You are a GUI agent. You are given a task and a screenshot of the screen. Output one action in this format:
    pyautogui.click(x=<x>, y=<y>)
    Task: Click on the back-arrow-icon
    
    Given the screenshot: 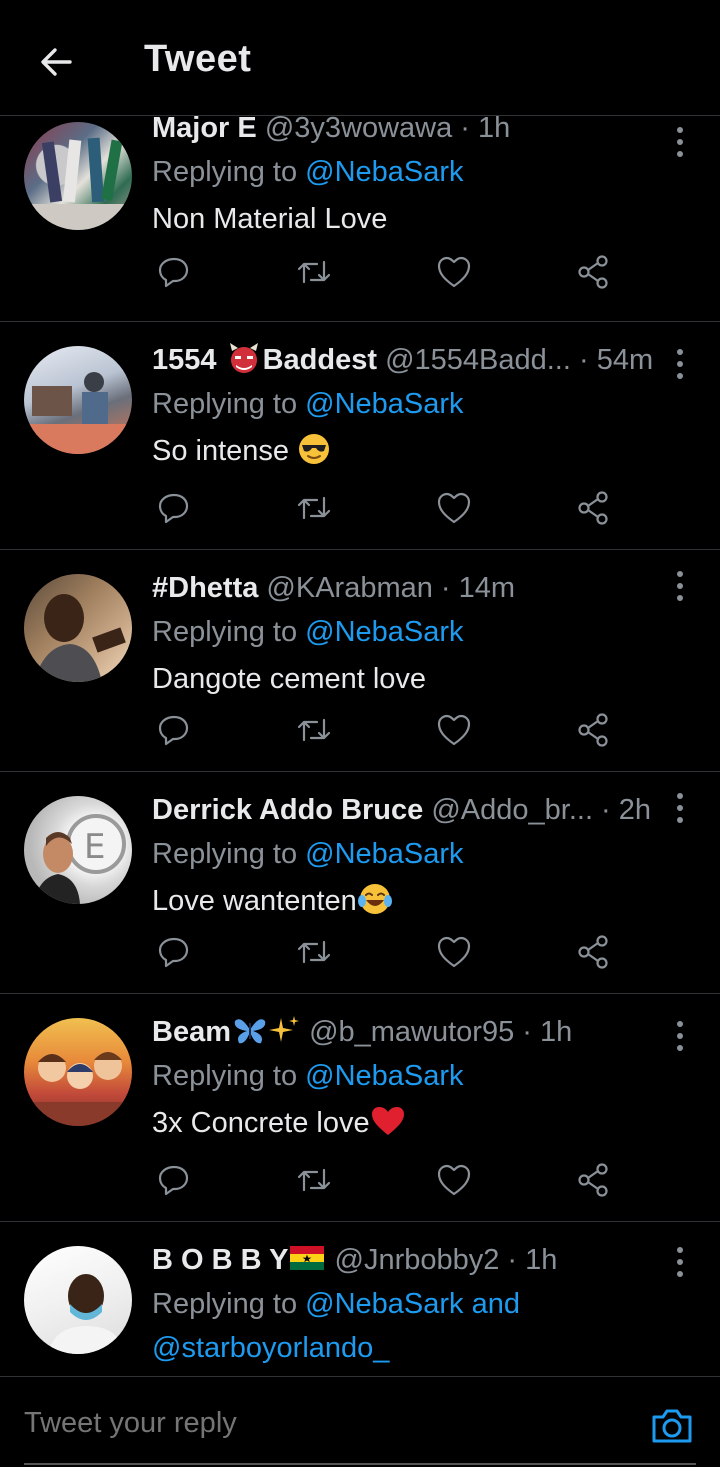 What is the action you would take?
    pyautogui.click(x=56, y=62)
    